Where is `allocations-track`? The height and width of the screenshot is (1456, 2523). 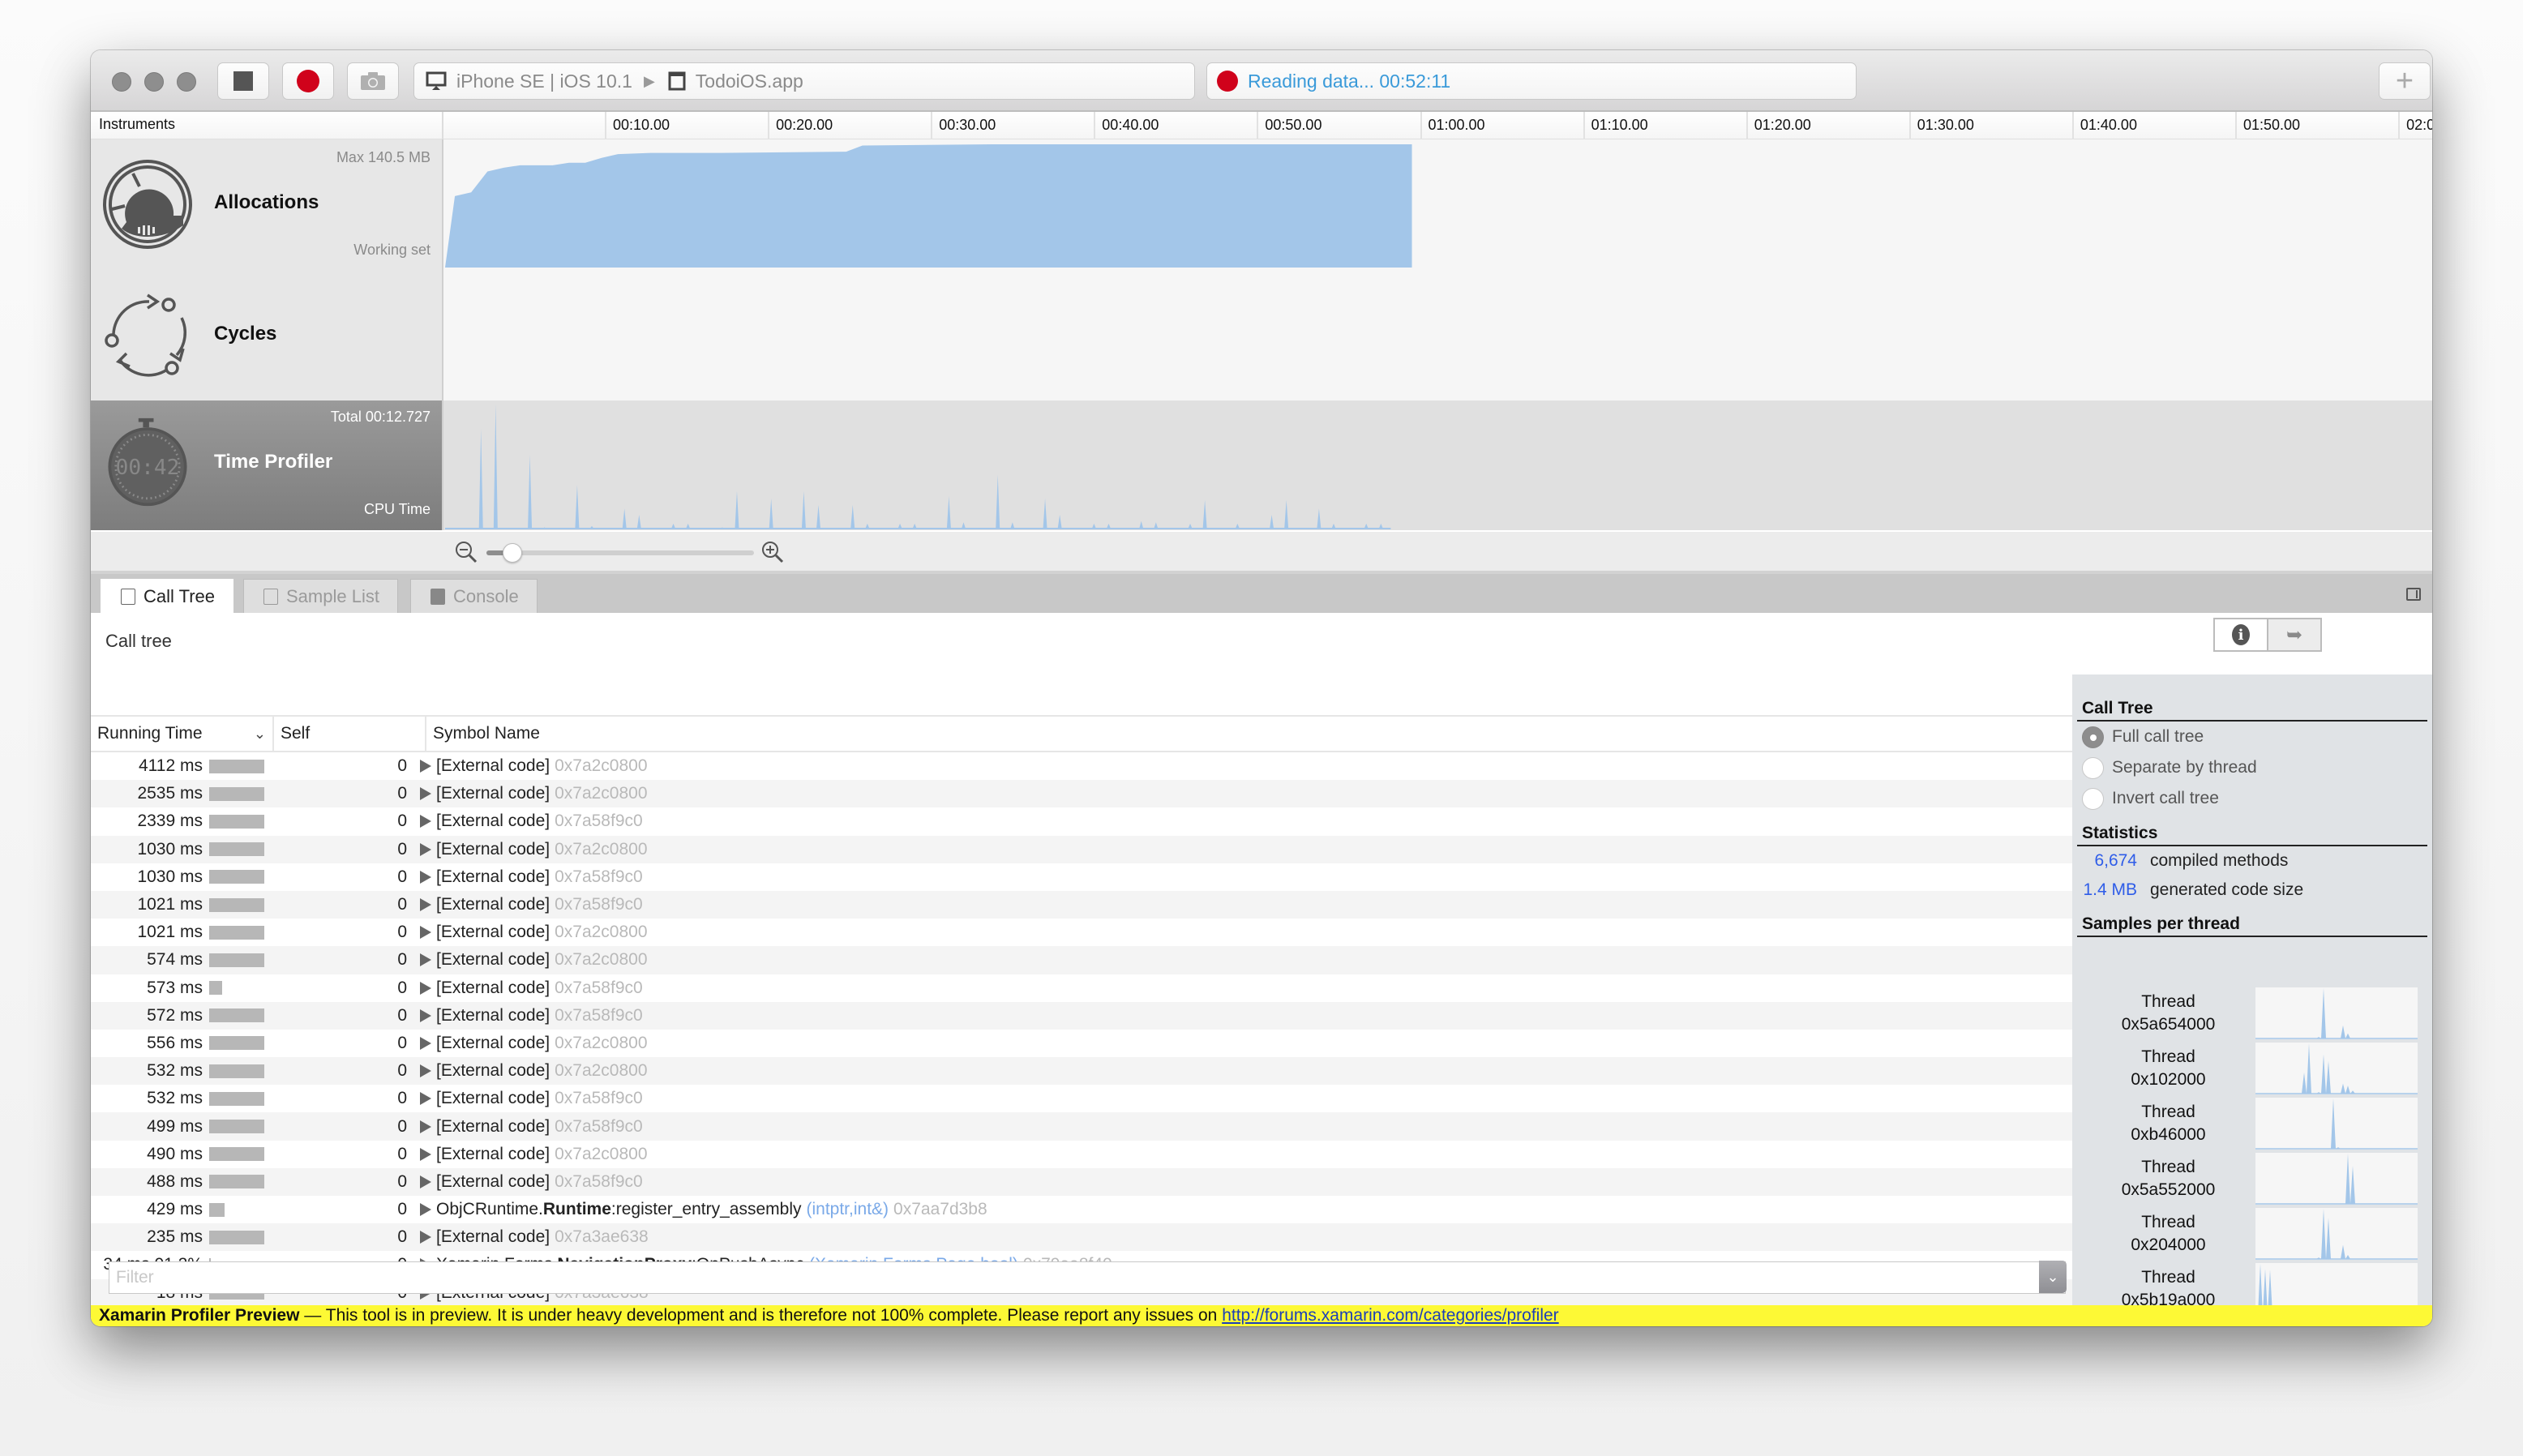
allocations-track is located at coordinates (1437, 204).